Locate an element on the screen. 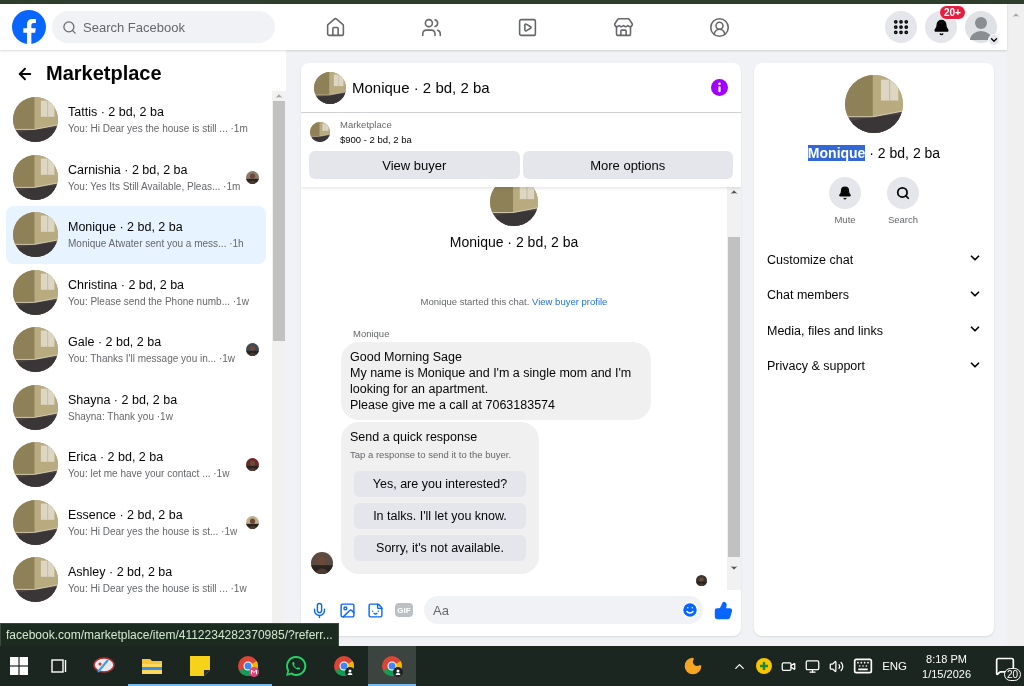 The width and height of the screenshot is (1024, 686). conversation-title: Gale · 2 bd, 2 ba is located at coordinates (115, 342).